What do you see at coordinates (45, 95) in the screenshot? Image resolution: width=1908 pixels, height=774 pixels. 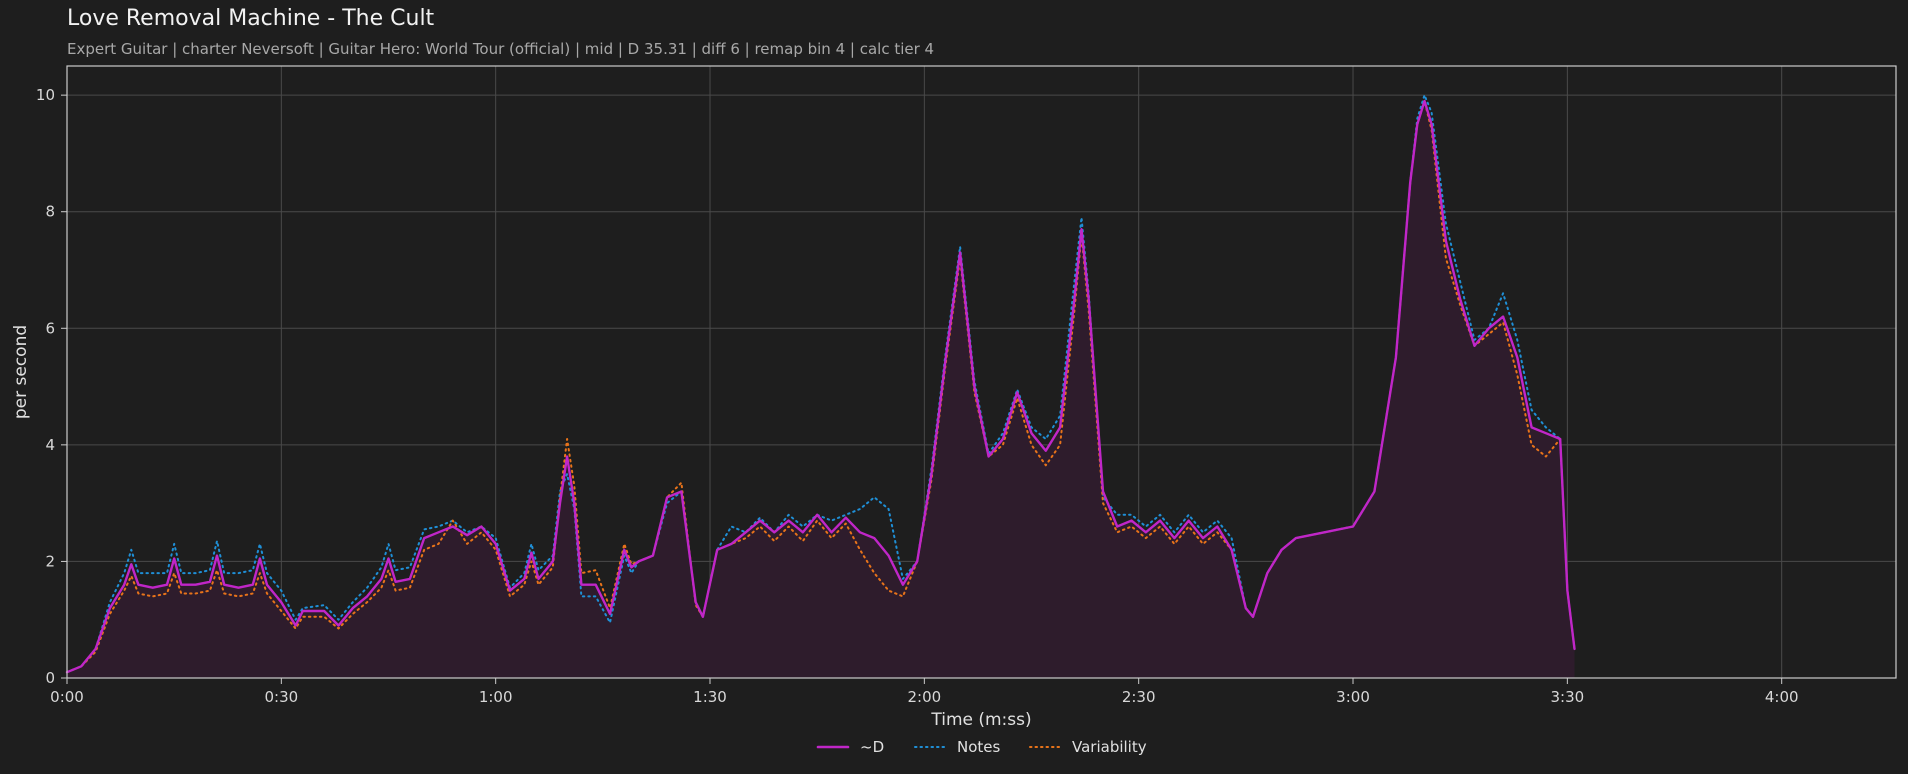 I see `y-tick-label: 10` at bounding box center [45, 95].